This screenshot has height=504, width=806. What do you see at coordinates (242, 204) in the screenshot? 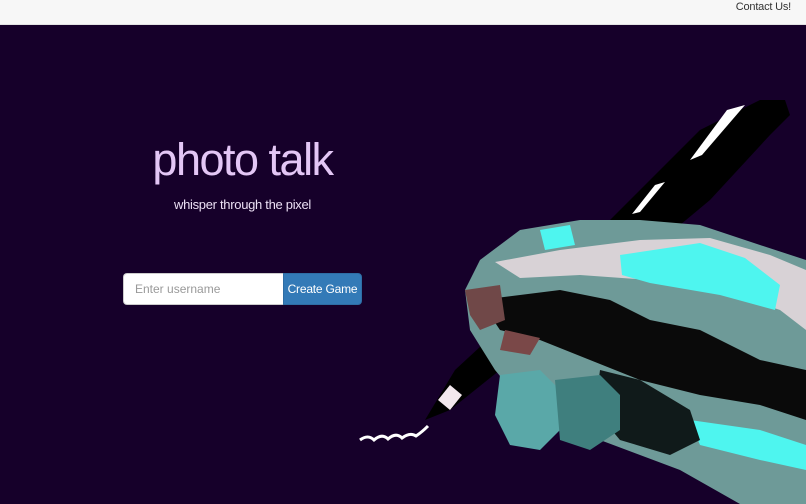
I see `page-subtitle: whisper through the pixel` at bounding box center [242, 204].